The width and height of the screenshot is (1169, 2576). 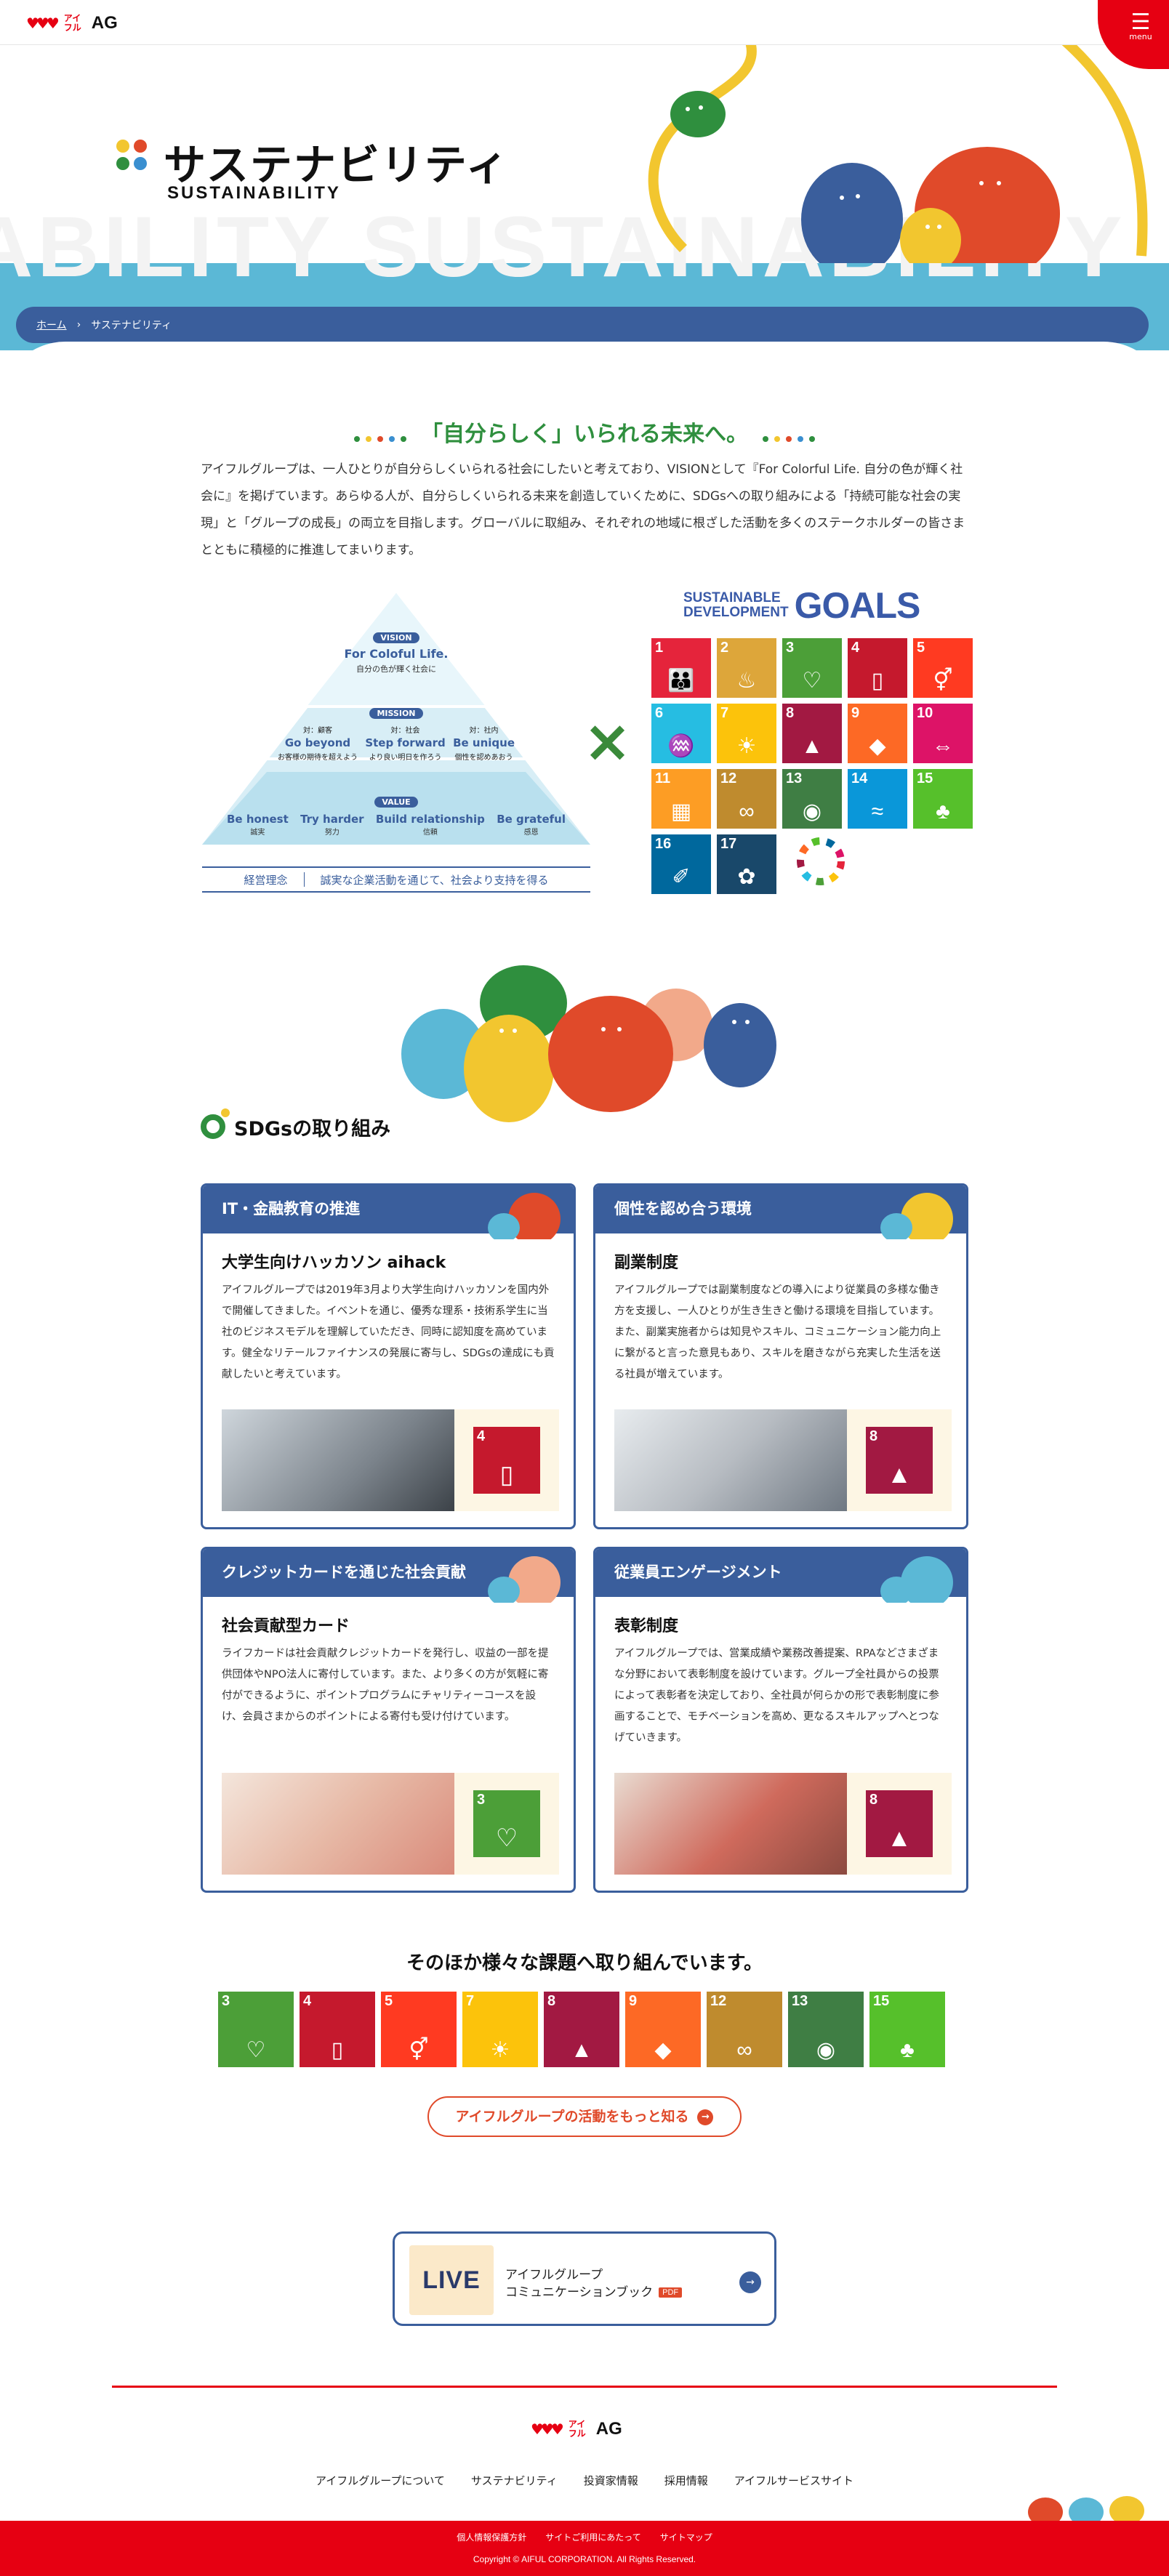 I want to click on book-title-line1: アイフルグループ, so click(x=554, y=2275).